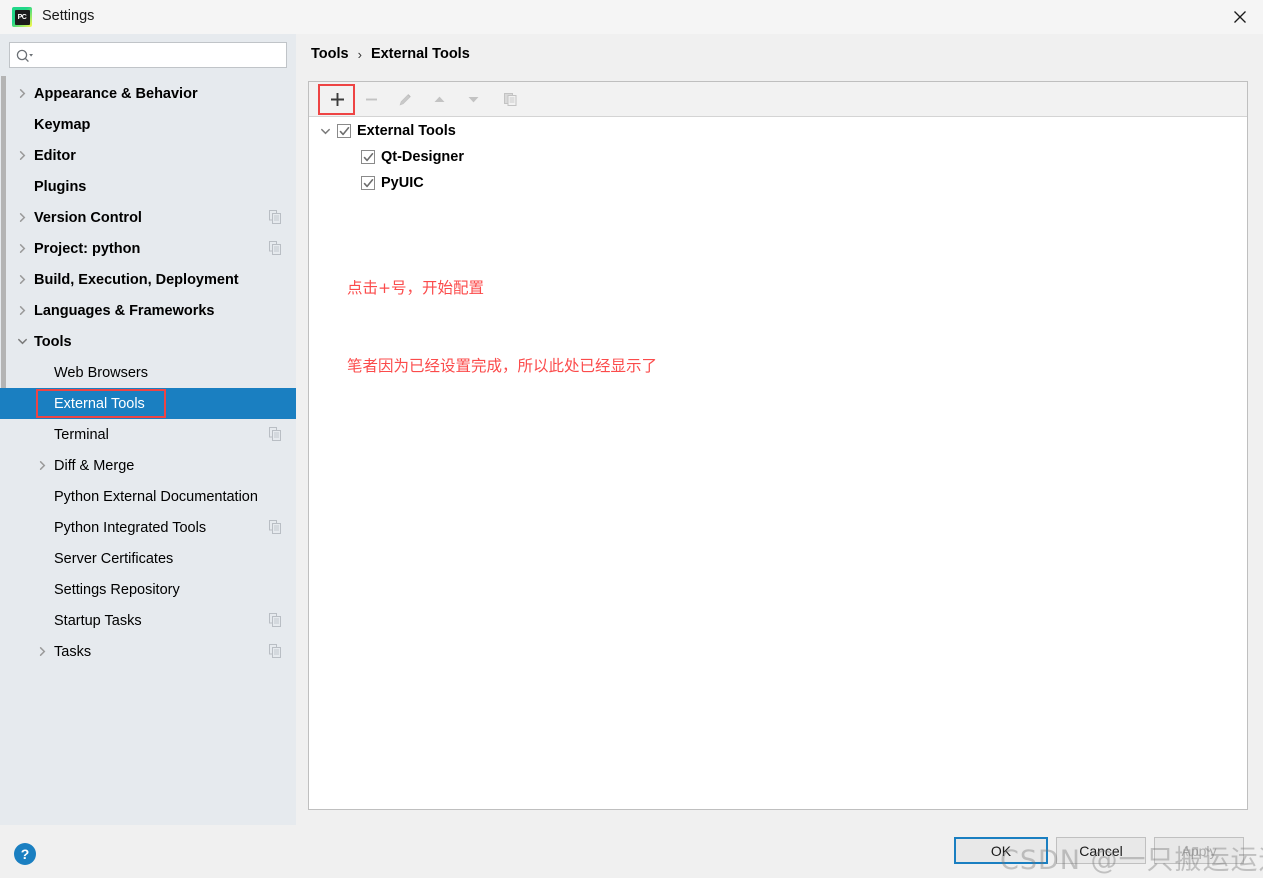 Image resolution: width=1263 pixels, height=878 pixels. What do you see at coordinates (116, 93) in the screenshot?
I see `sidebar-item-label: Appearance & Behavior` at bounding box center [116, 93].